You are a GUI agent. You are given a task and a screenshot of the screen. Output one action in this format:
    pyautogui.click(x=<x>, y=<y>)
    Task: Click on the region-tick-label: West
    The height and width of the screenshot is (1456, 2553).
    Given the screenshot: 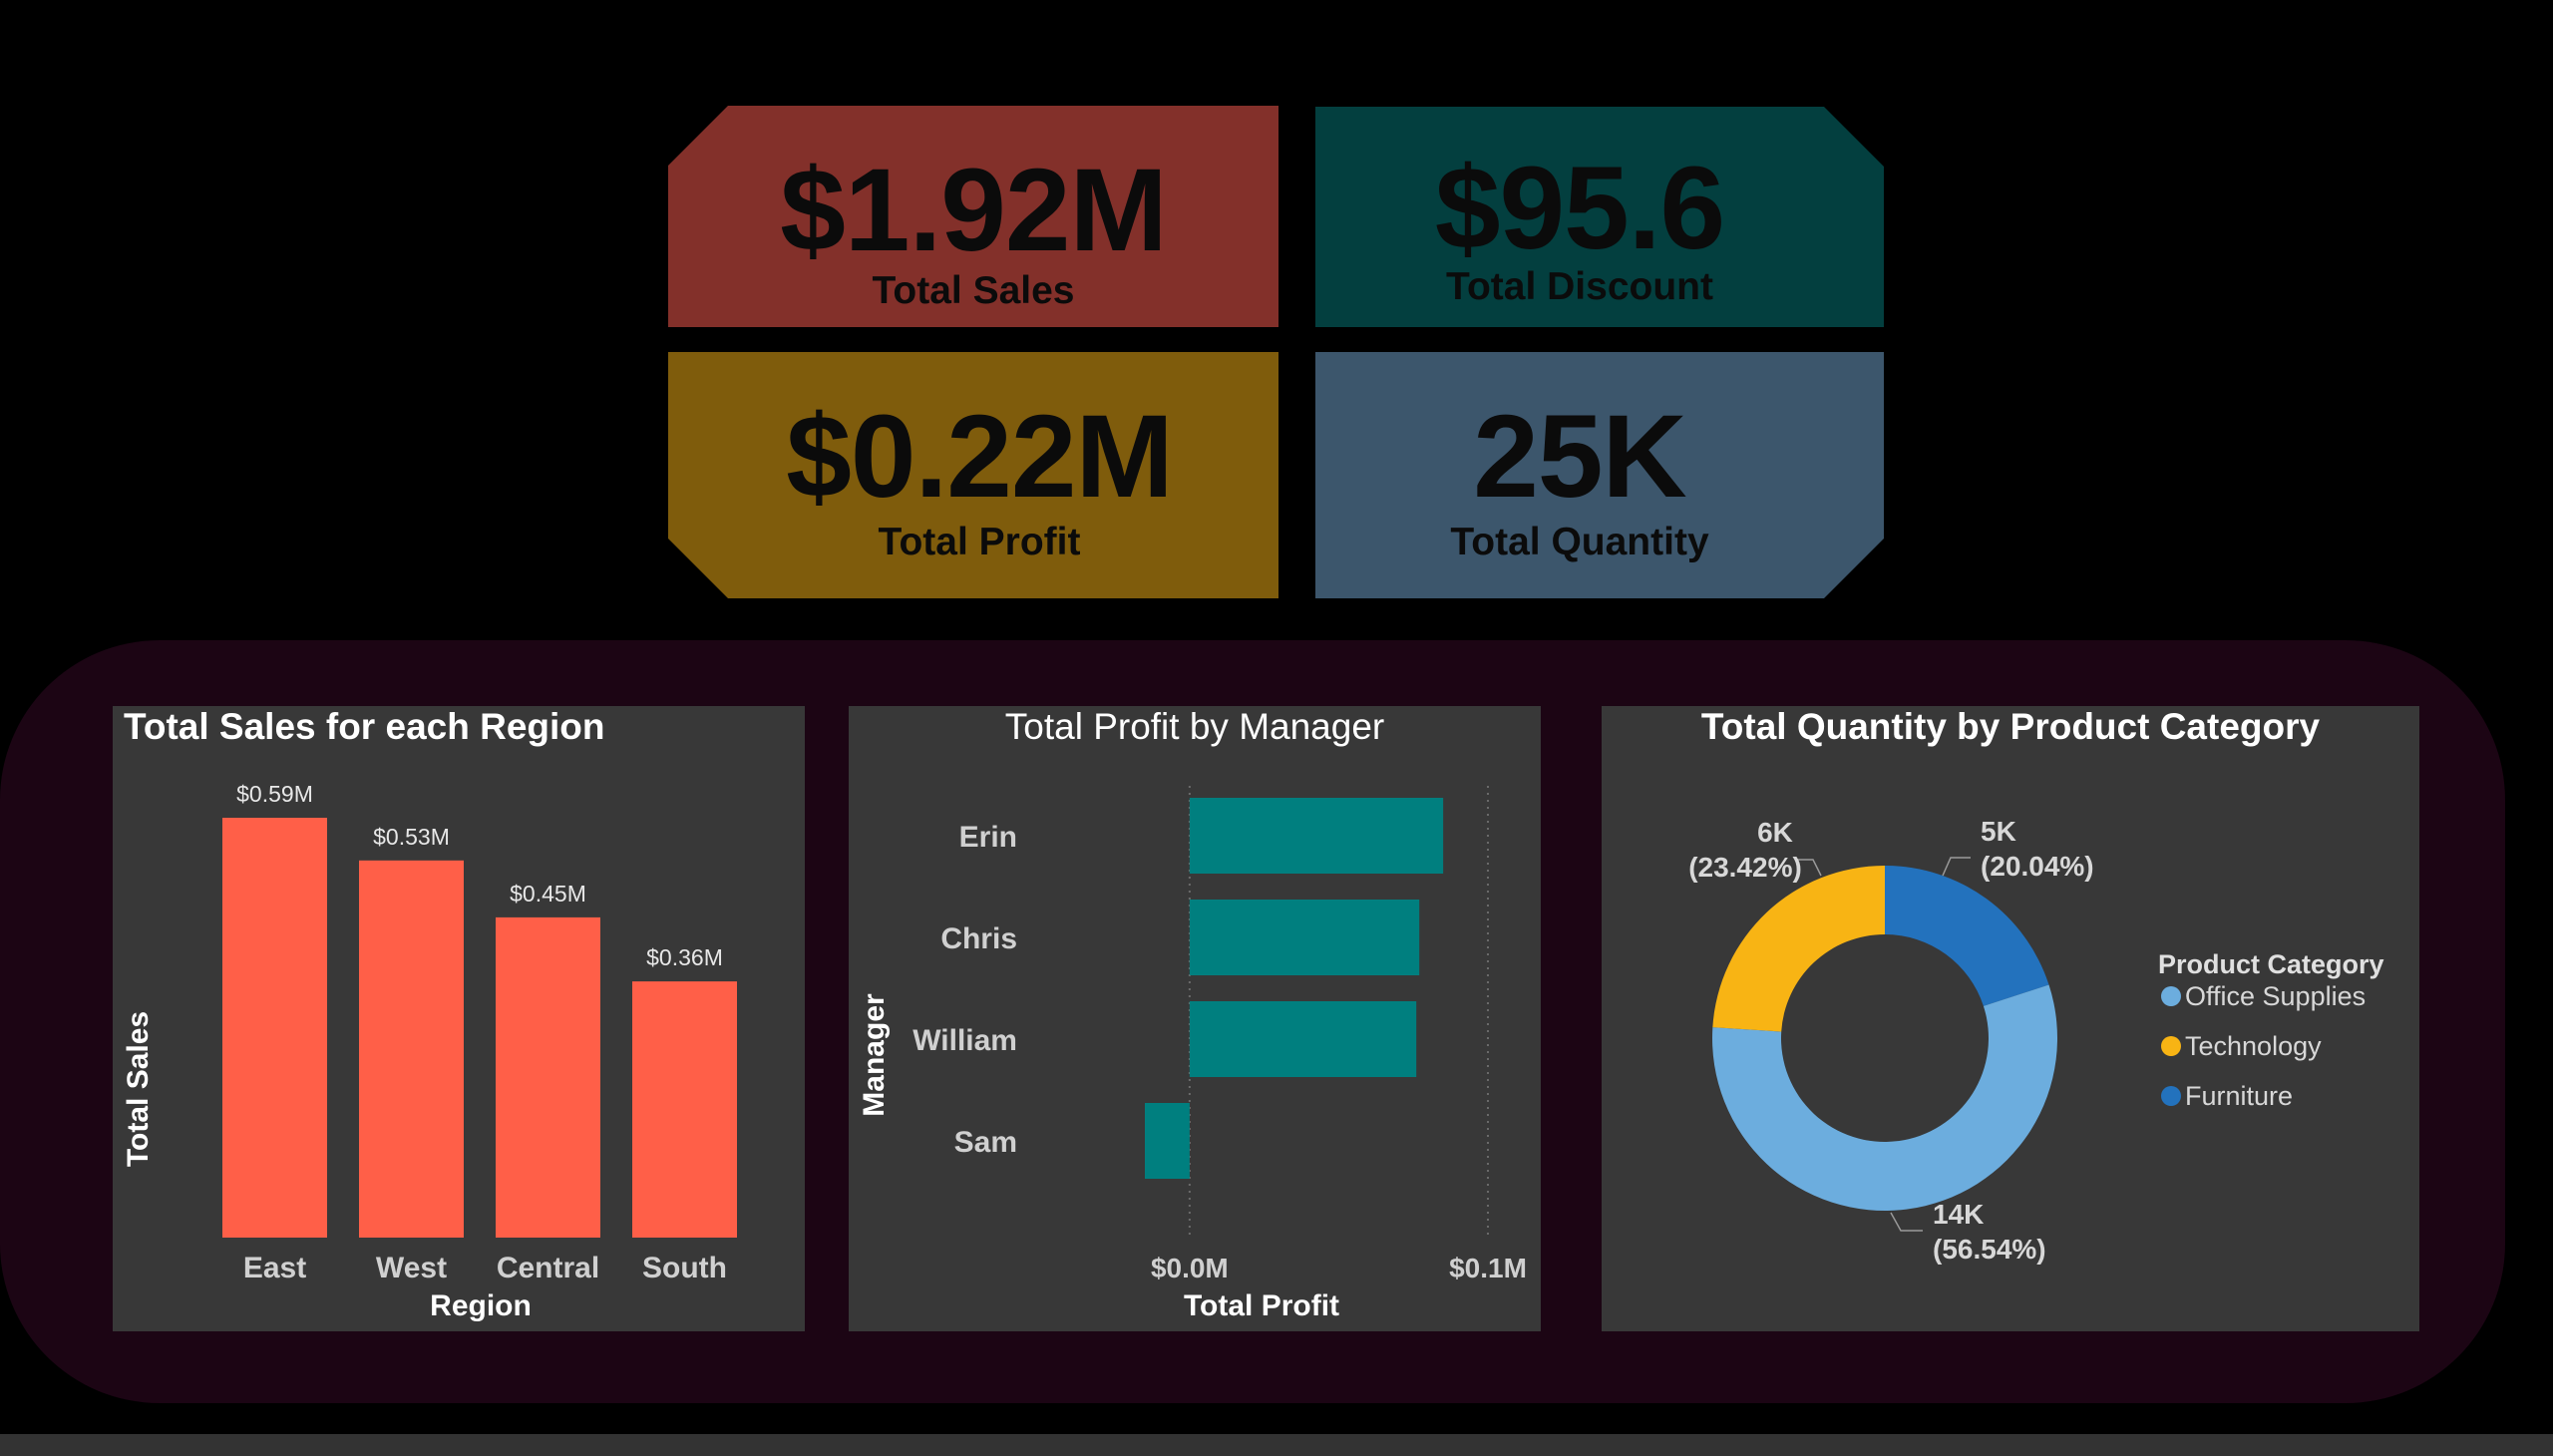 What is the action you would take?
    pyautogui.click(x=412, y=1268)
    